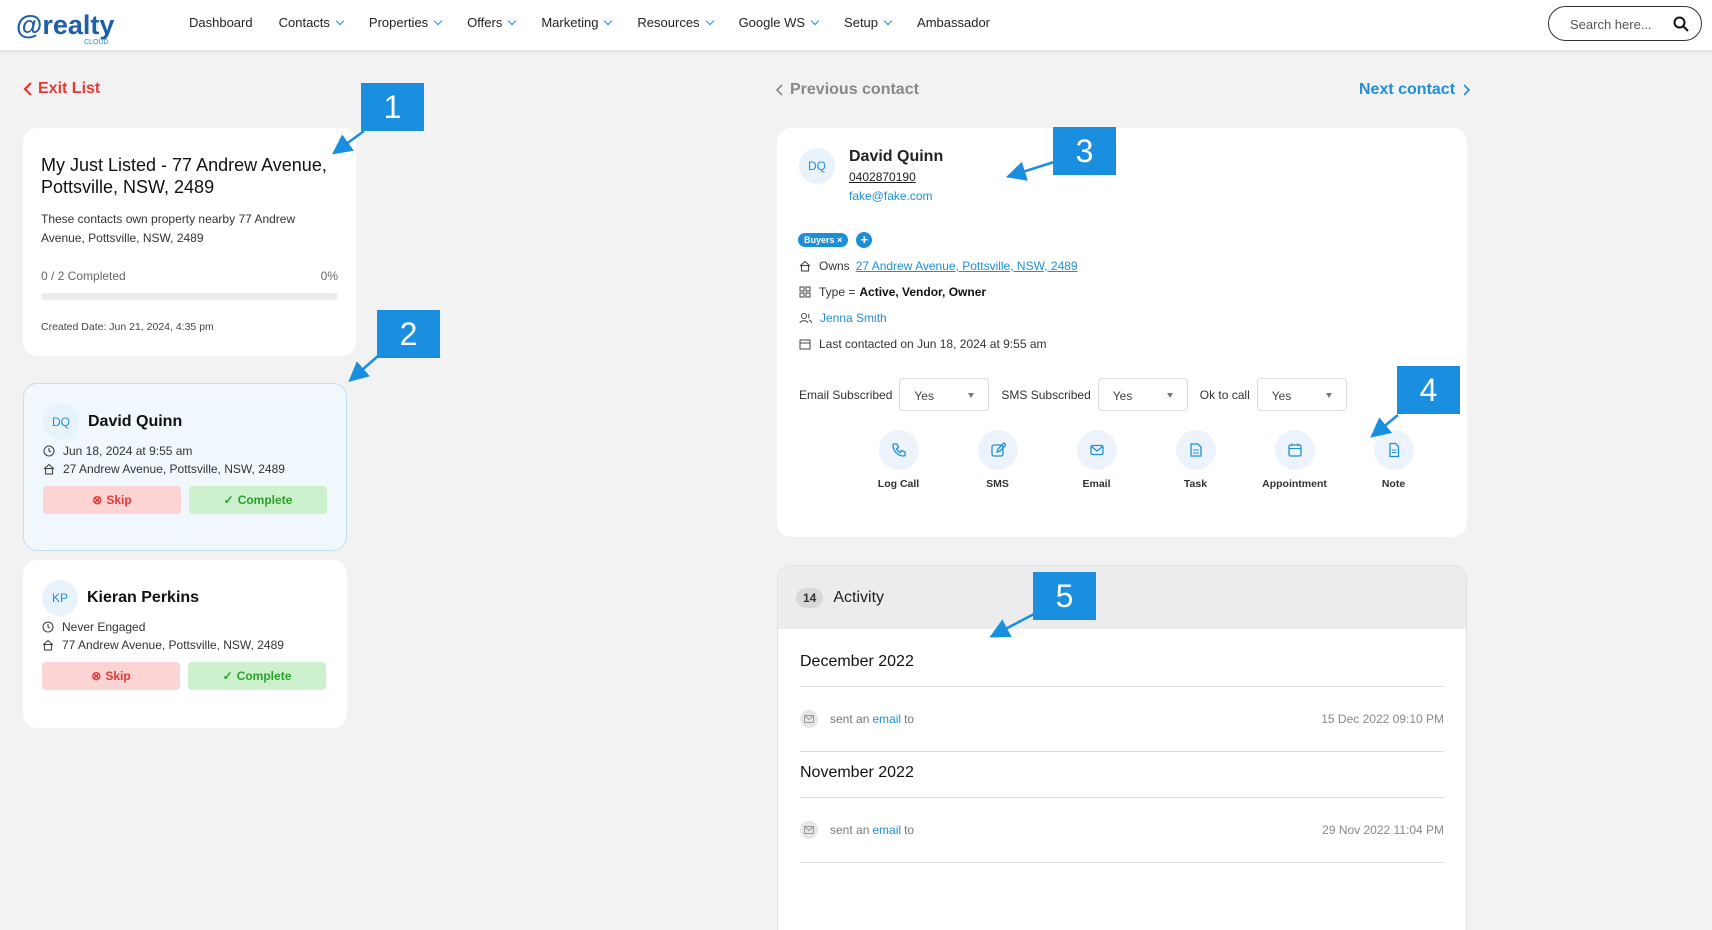 The height and width of the screenshot is (930, 1712). Describe the element at coordinates (408, 334) in the screenshot. I see `callout-2: 2` at that location.